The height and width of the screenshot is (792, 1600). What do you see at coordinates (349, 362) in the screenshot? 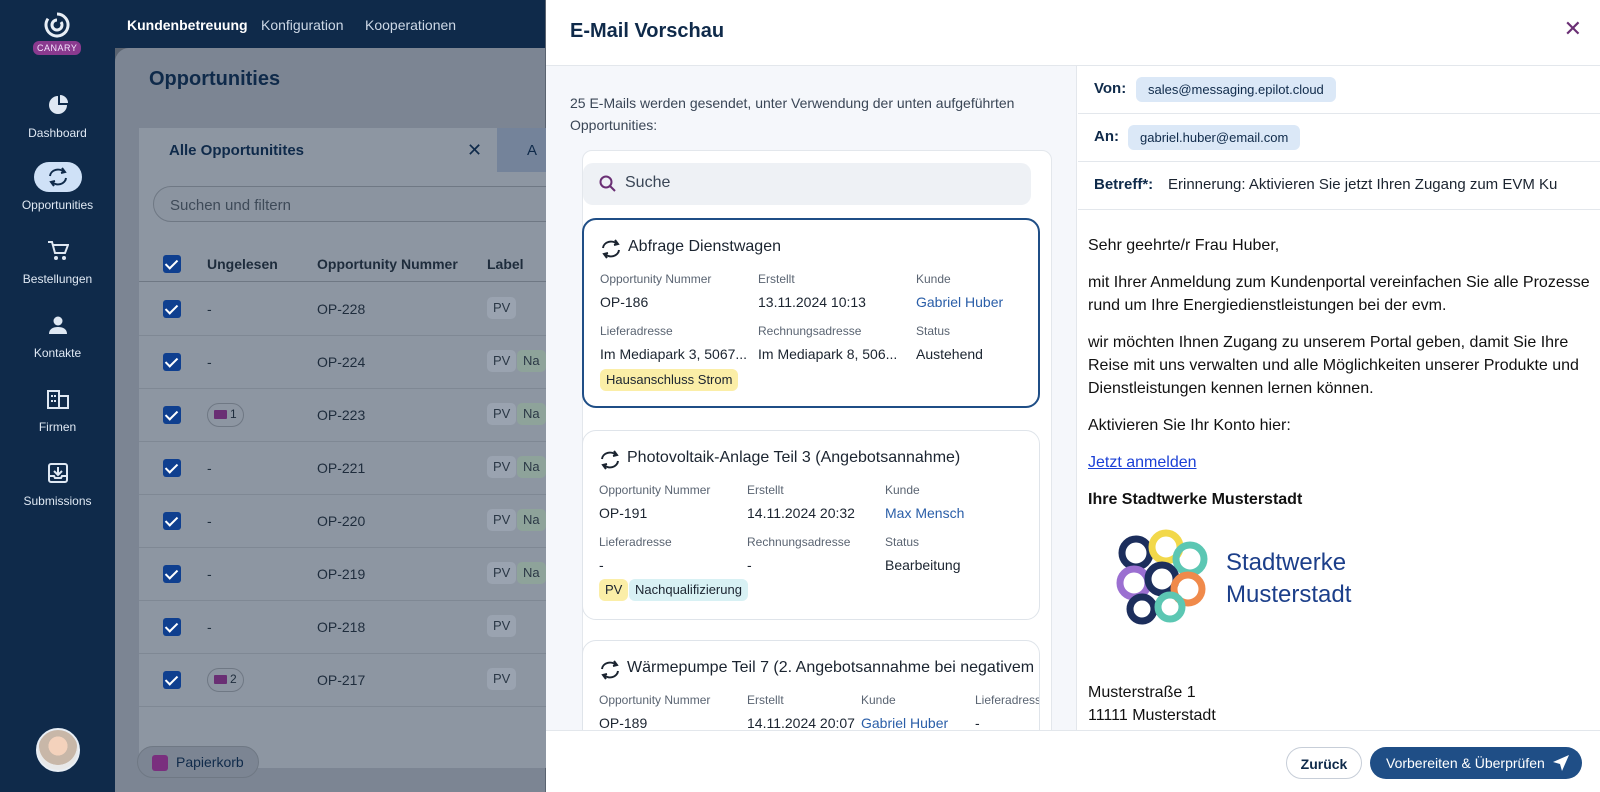
I see `table-row: - OP-224 PV Na` at bounding box center [349, 362].